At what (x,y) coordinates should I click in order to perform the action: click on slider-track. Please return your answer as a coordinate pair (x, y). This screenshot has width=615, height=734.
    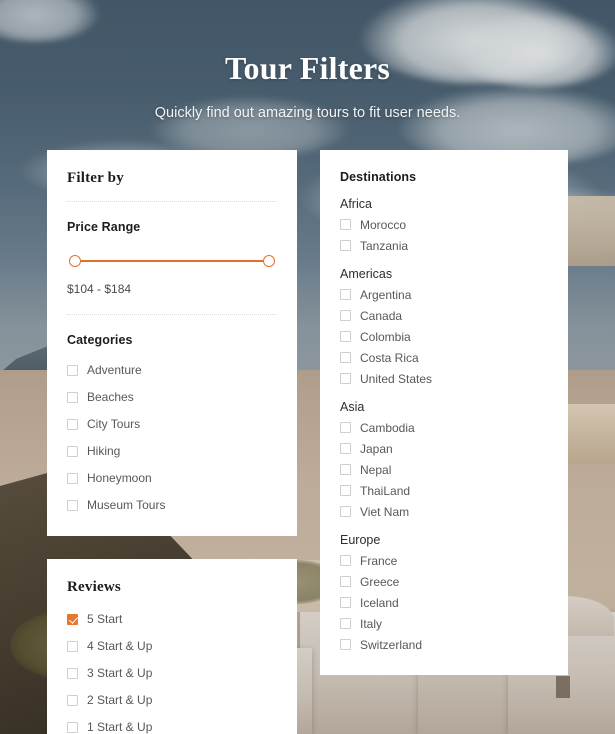
    Looking at the image, I should click on (172, 260).